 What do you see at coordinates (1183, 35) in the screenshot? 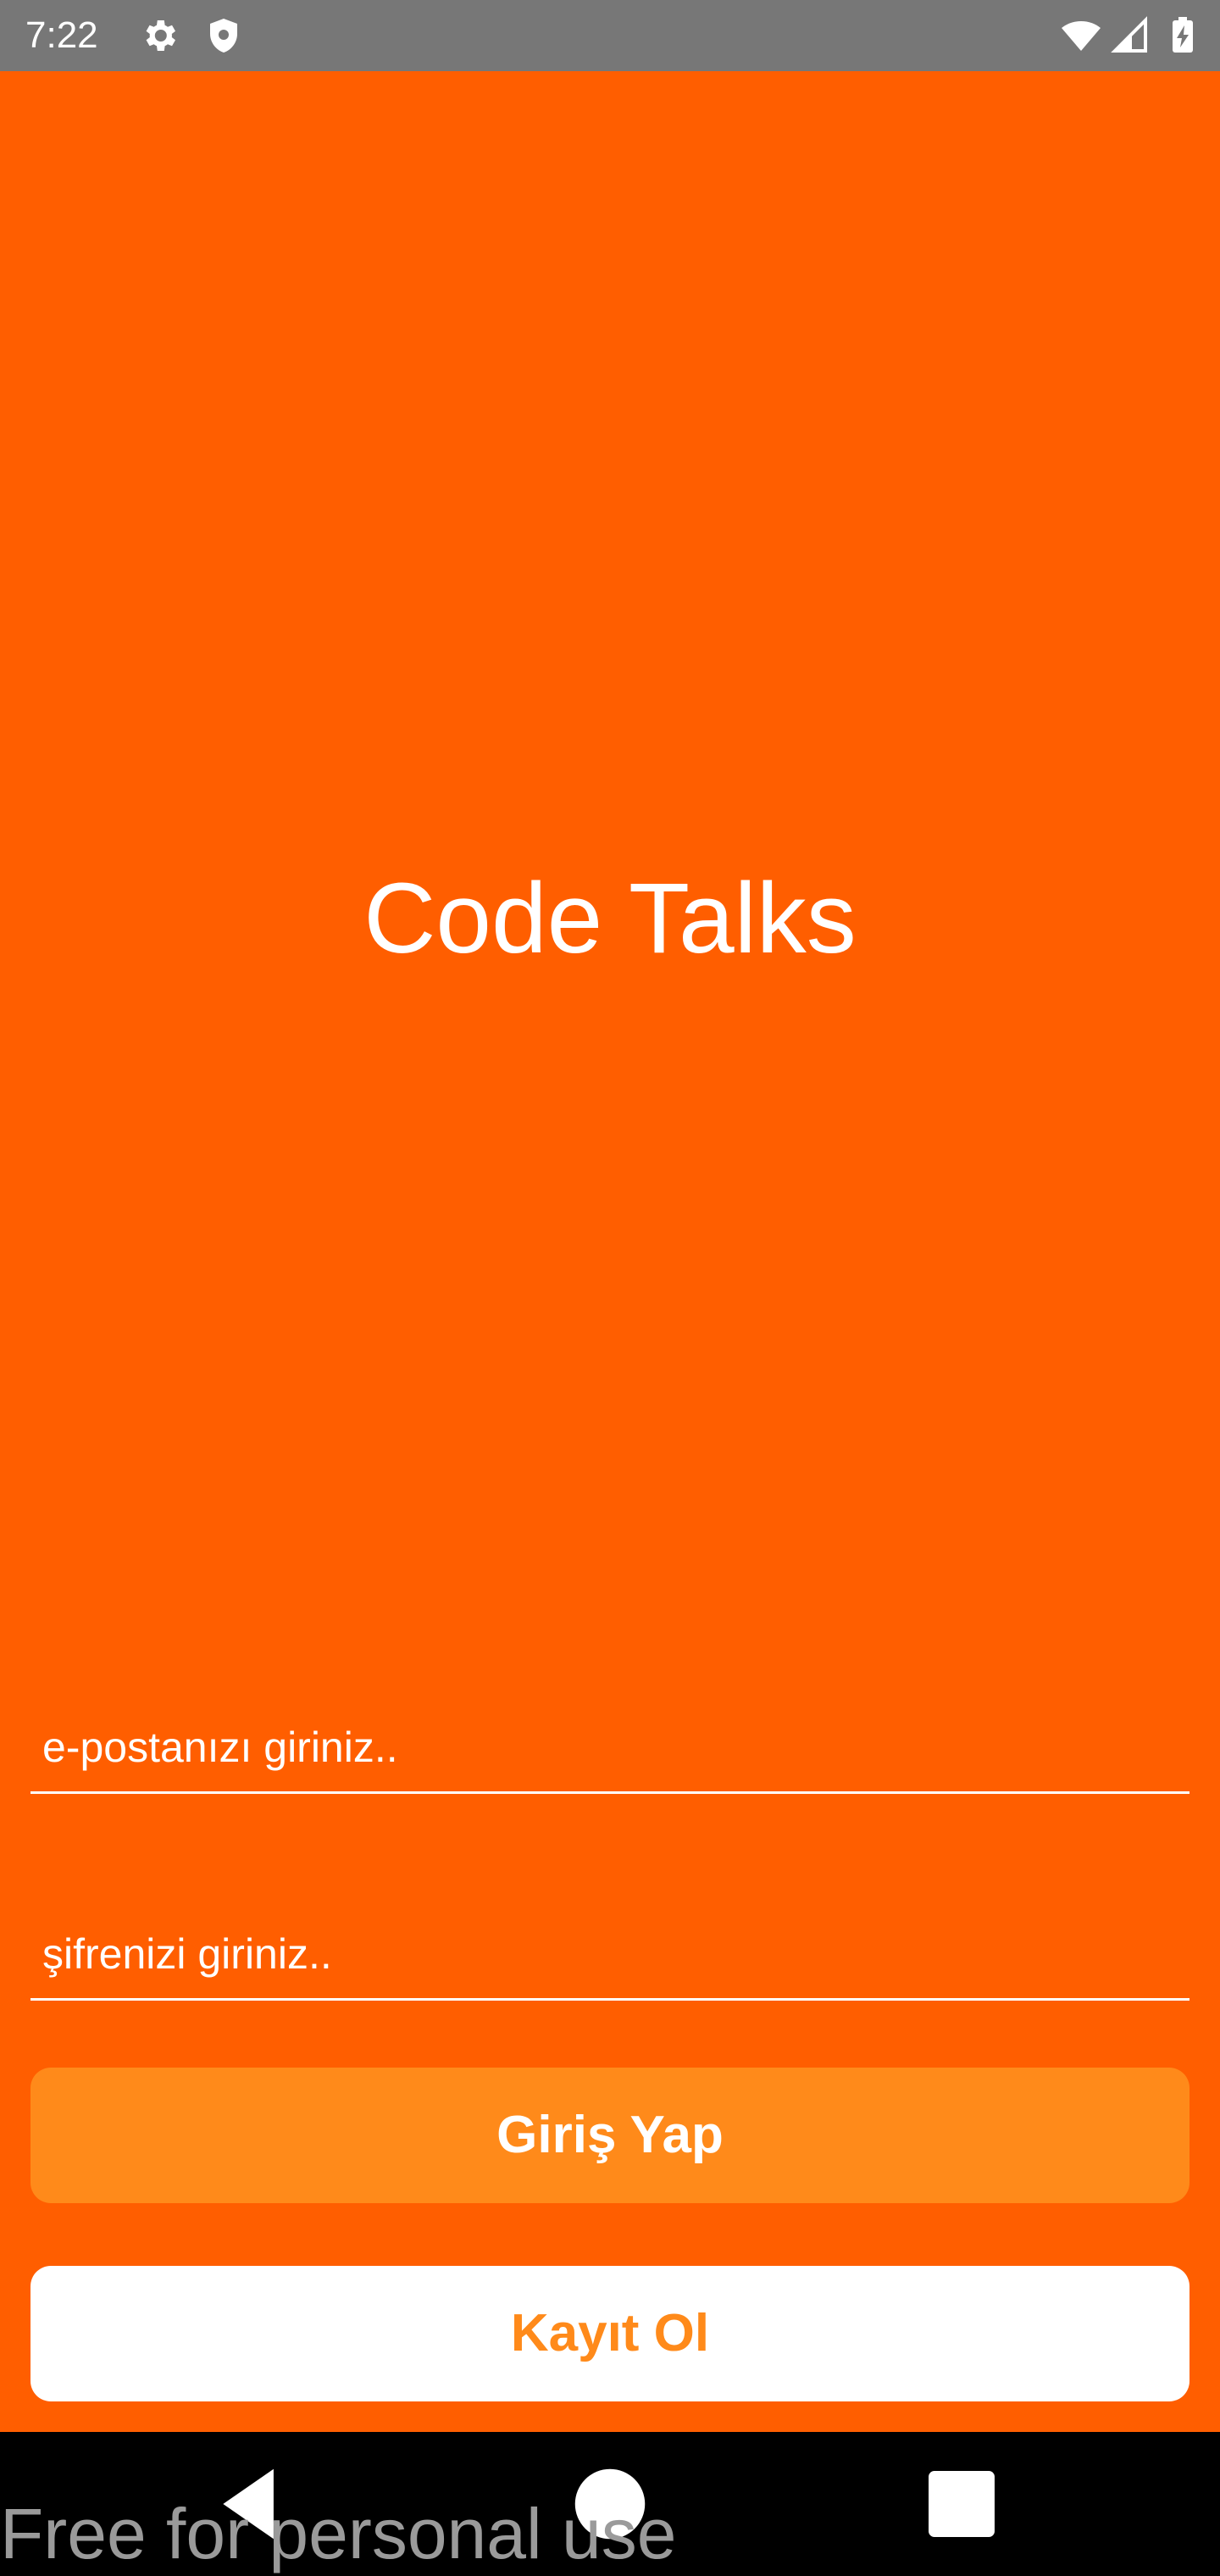
I see `battery-charging-icon` at bounding box center [1183, 35].